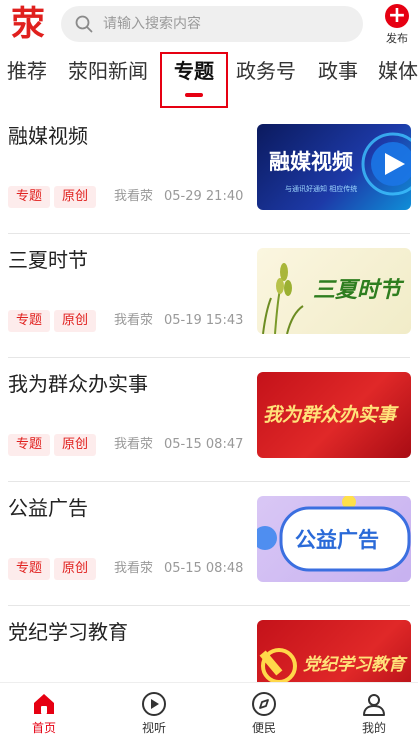 Image resolution: width=418 pixels, height=748 pixels. What do you see at coordinates (357, 290) in the screenshot?
I see `thumbnail-title: 三夏时节` at bounding box center [357, 290].